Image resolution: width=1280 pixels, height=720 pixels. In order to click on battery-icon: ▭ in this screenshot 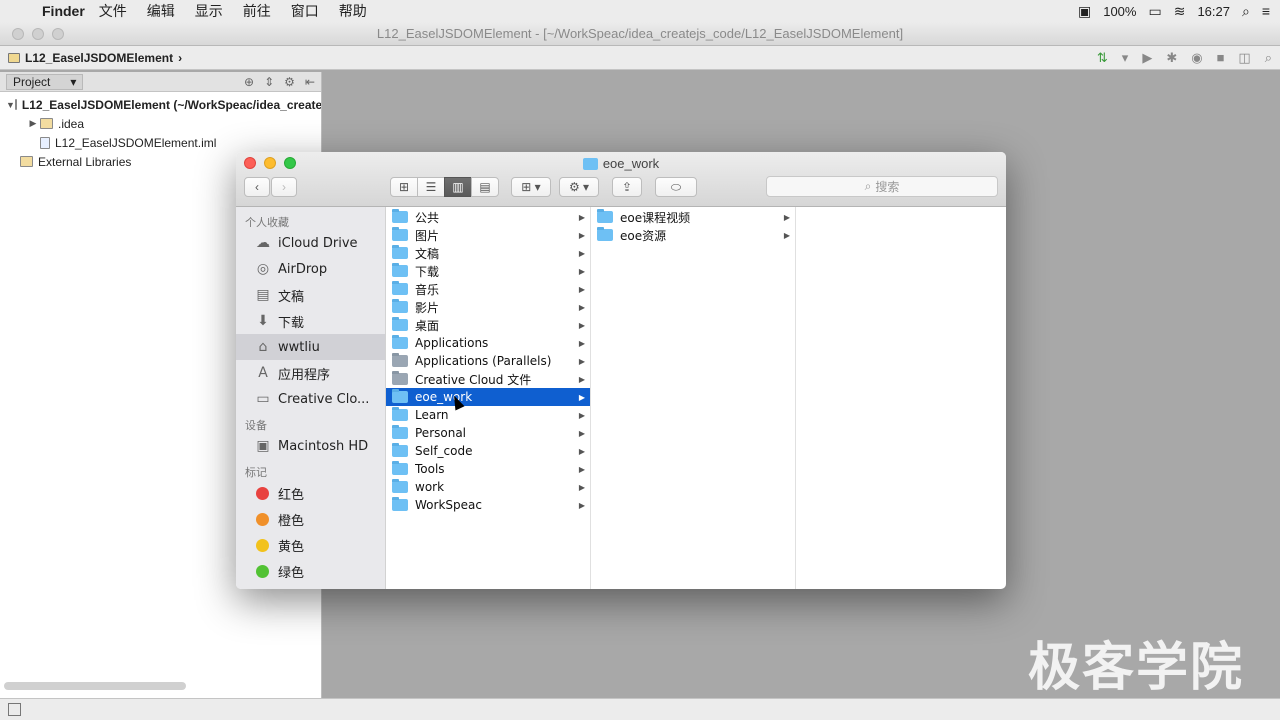, I will do `click(1154, 11)`.